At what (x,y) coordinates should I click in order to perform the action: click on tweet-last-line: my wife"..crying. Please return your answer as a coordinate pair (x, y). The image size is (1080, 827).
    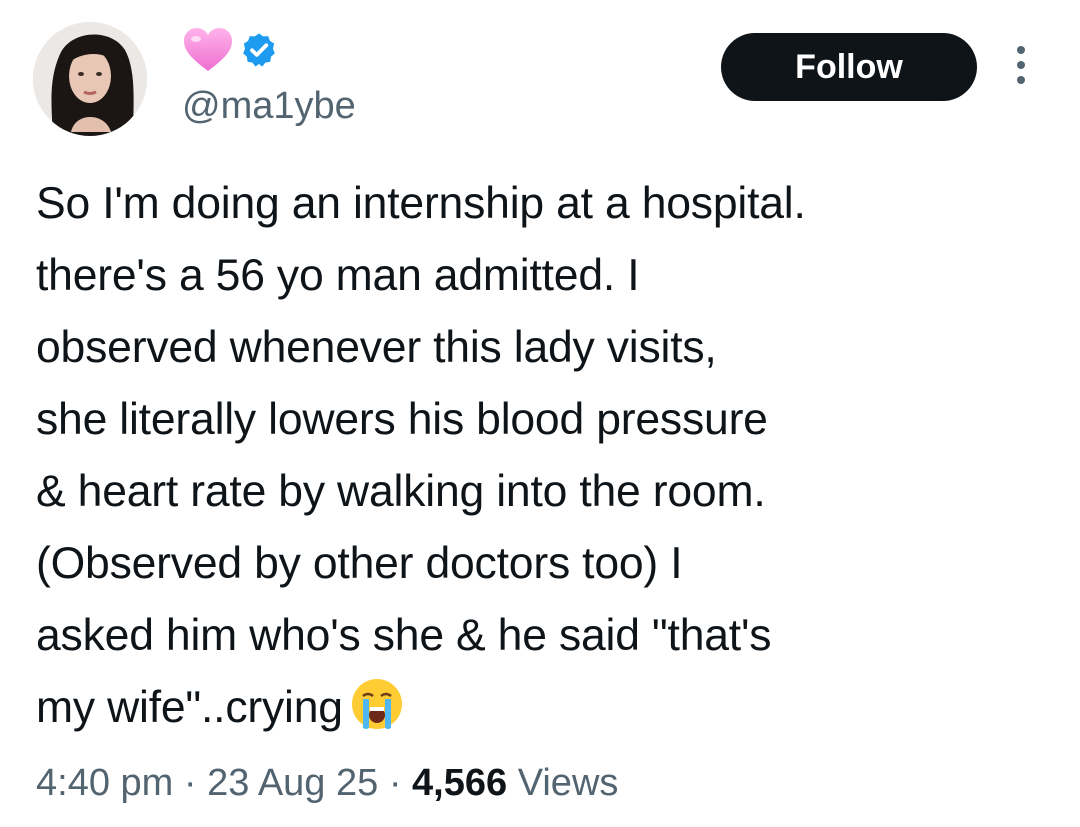
    Looking at the image, I should click on (551, 708).